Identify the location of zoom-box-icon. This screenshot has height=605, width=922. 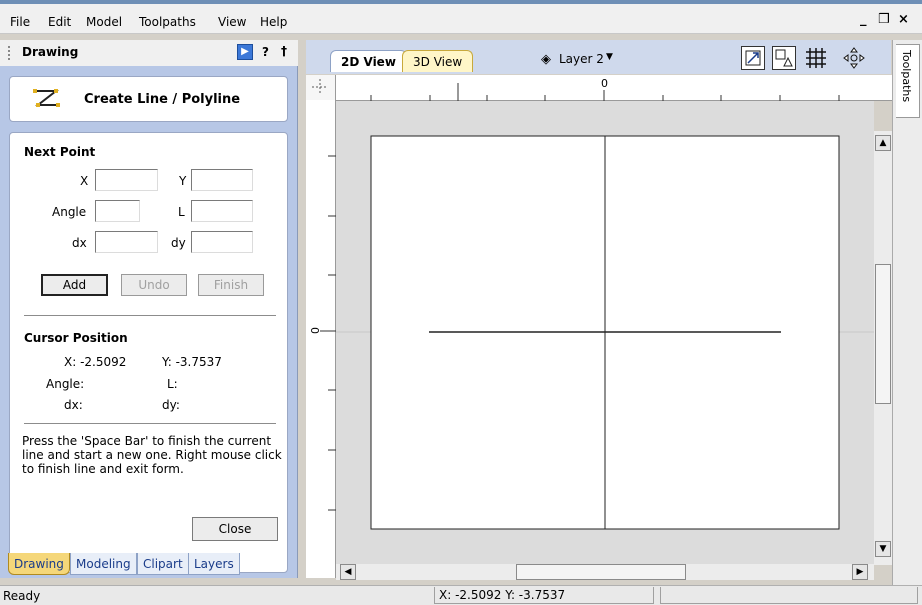
(784, 58).